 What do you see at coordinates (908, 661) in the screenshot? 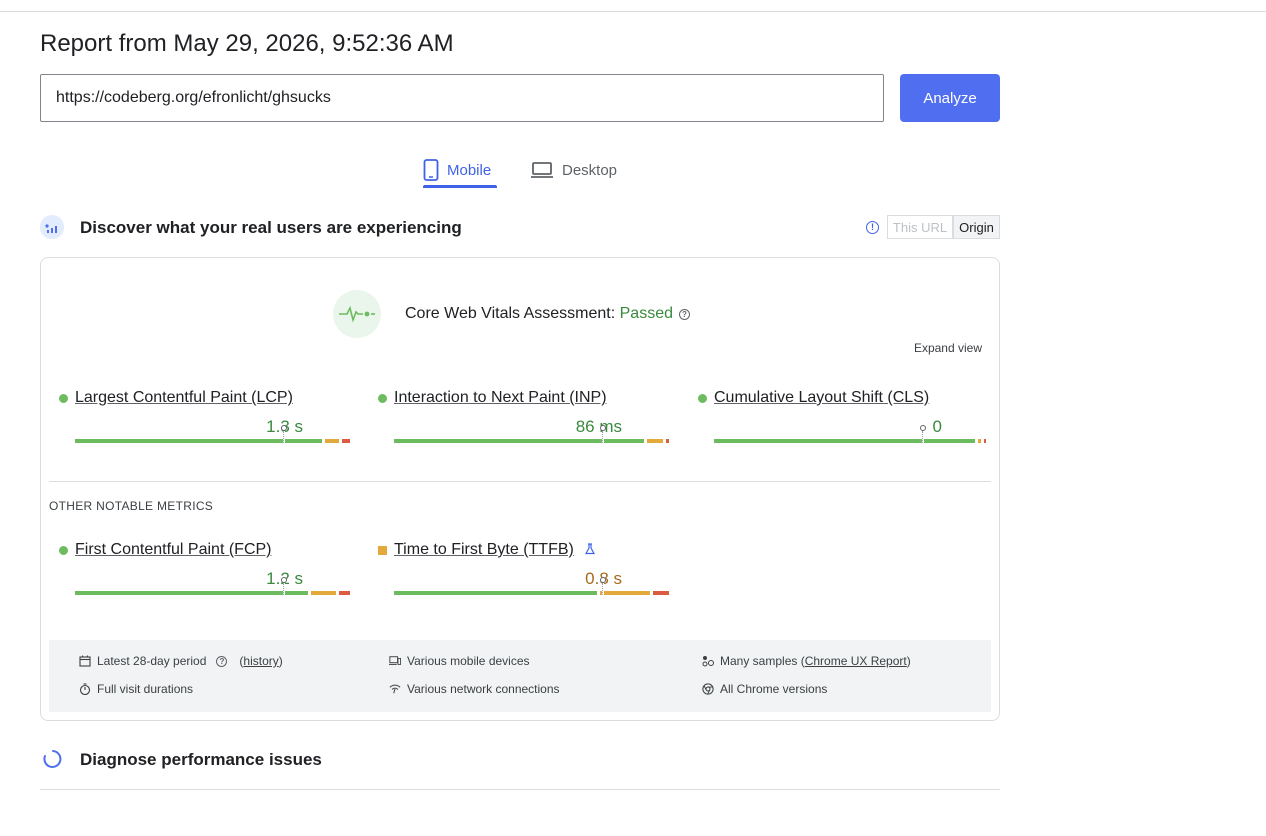
I see `footer-samples-suffix: )` at bounding box center [908, 661].